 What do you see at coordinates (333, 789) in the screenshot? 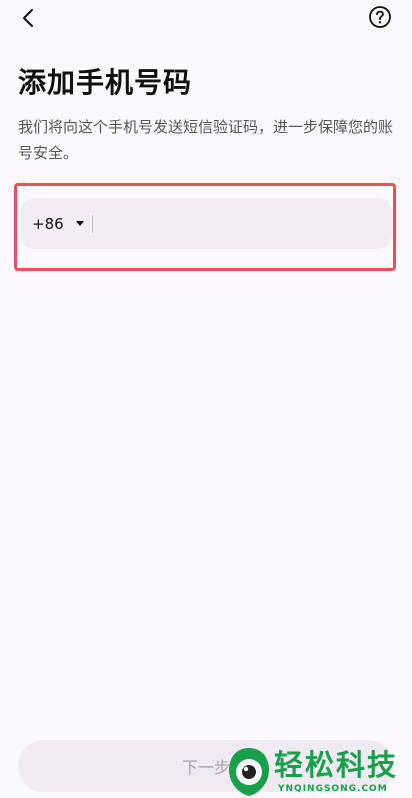
I see `watermark-url: YNQINGSONG.COM` at bounding box center [333, 789].